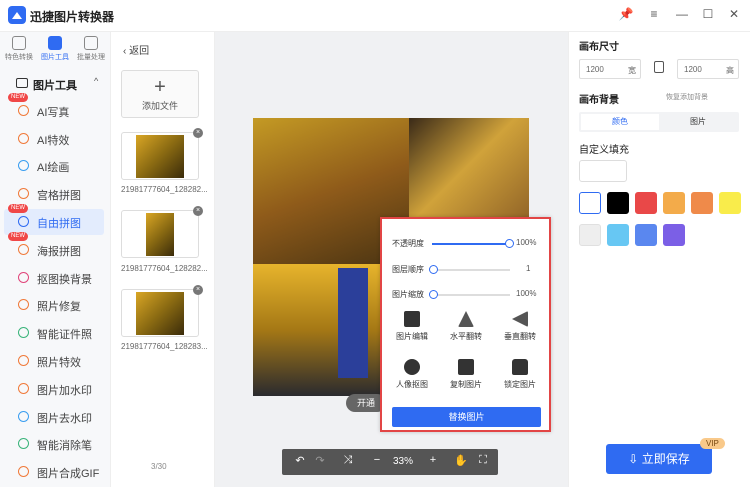 The width and height of the screenshot is (750, 487). I want to click on save-label: 立即保存, so click(665, 459).